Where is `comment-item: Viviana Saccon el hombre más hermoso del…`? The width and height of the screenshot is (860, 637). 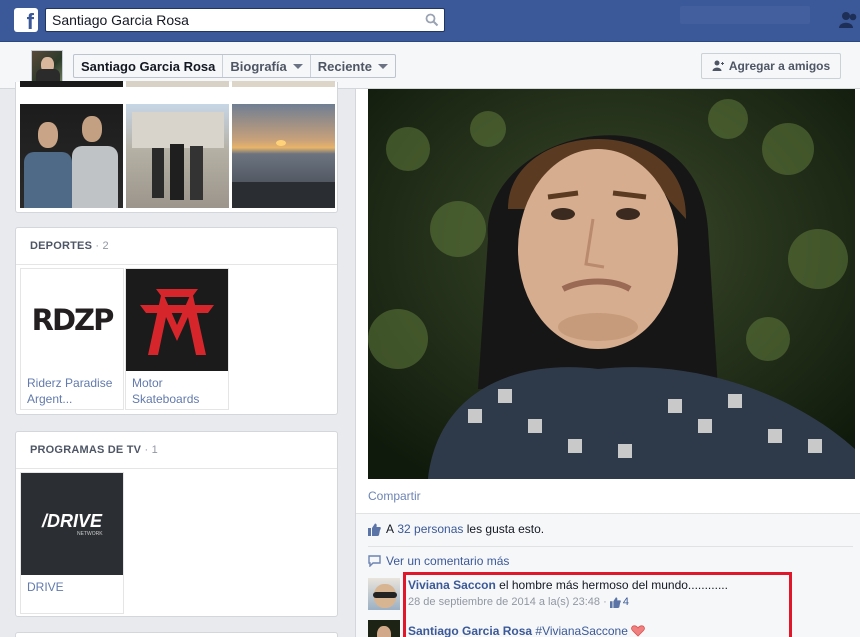
comment-item: Viviana Saccon el hombre más hermoso del… is located at coordinates (610, 596).